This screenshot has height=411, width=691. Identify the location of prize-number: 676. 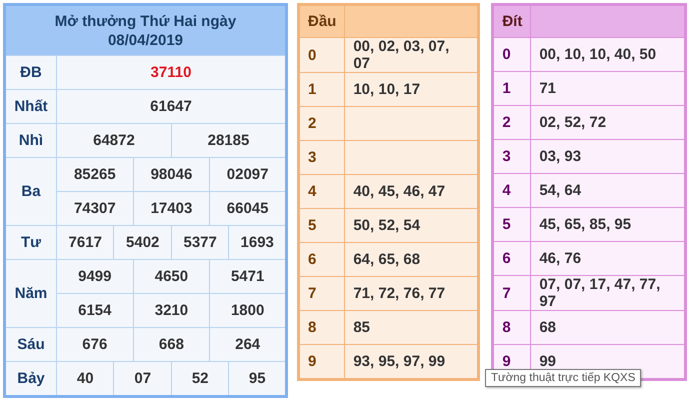
(95, 345).